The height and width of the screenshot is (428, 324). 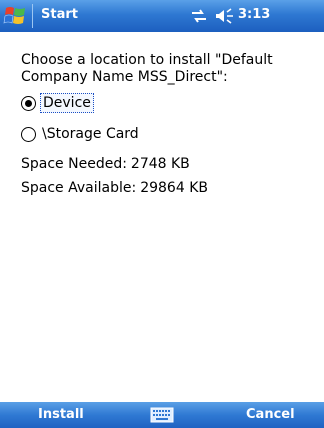 What do you see at coordinates (254, 14) in the screenshot?
I see `clock: 3:13` at bounding box center [254, 14].